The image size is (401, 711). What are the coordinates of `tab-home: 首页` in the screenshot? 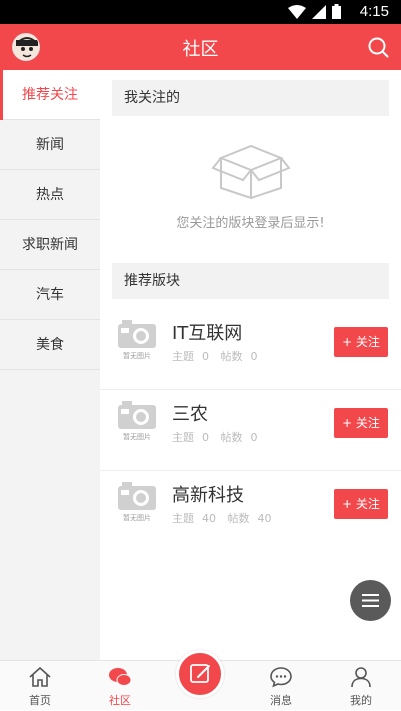 It's located at (40, 686).